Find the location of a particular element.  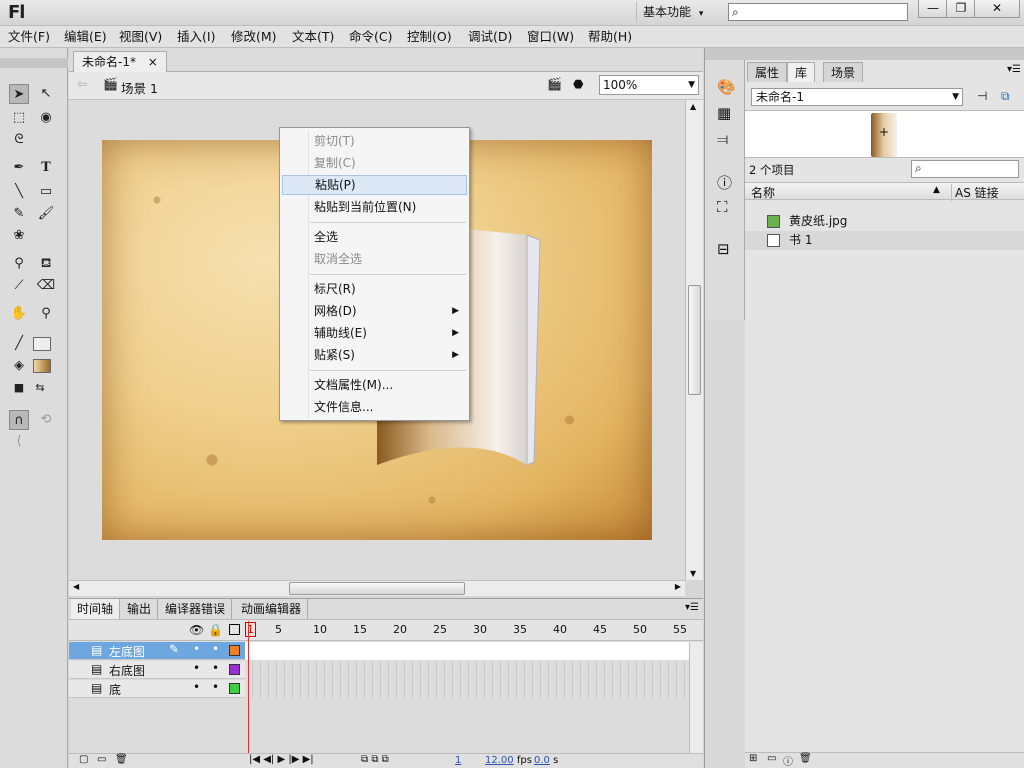

workspace-switcher: 基本功能 ▾ is located at coordinates (672, 12).